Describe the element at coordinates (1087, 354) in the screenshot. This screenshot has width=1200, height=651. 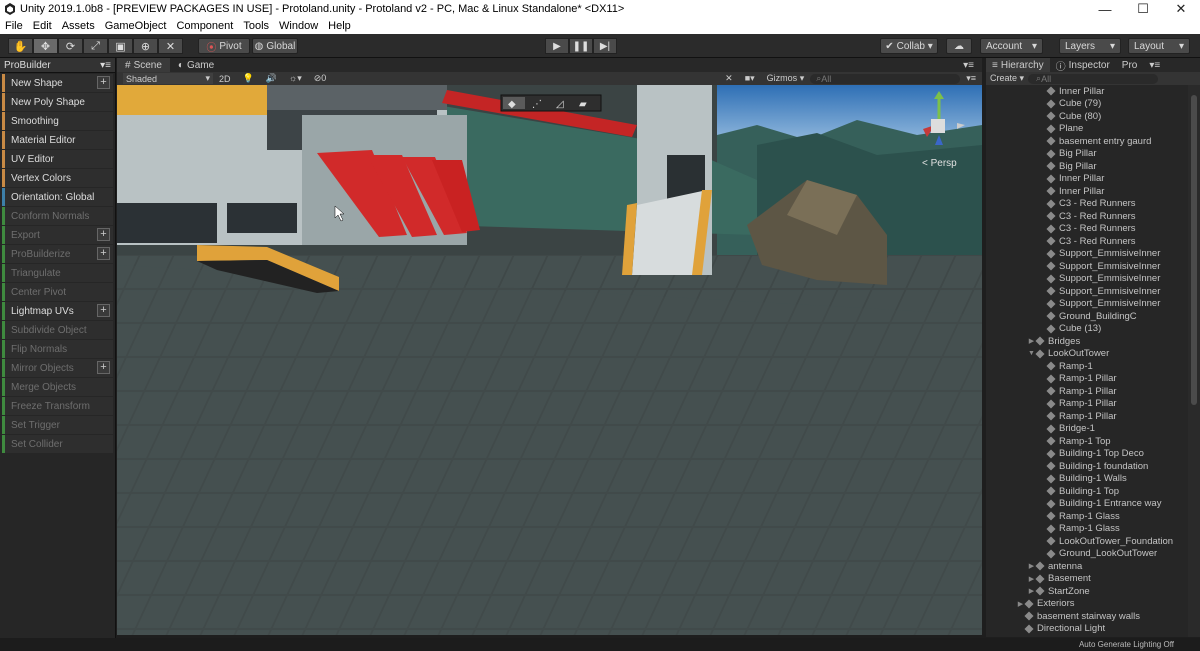
I see `hierarchy-row: ▼ LookOutTower` at that location.